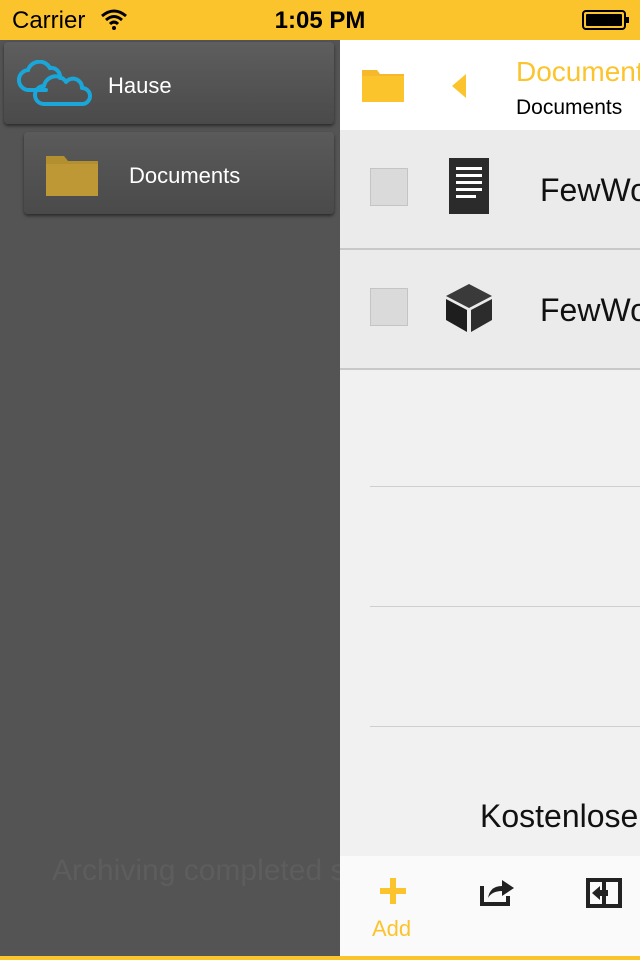  Describe the element at coordinates (140, 85) in the screenshot. I see `sidebar-item-label: Hause` at that location.